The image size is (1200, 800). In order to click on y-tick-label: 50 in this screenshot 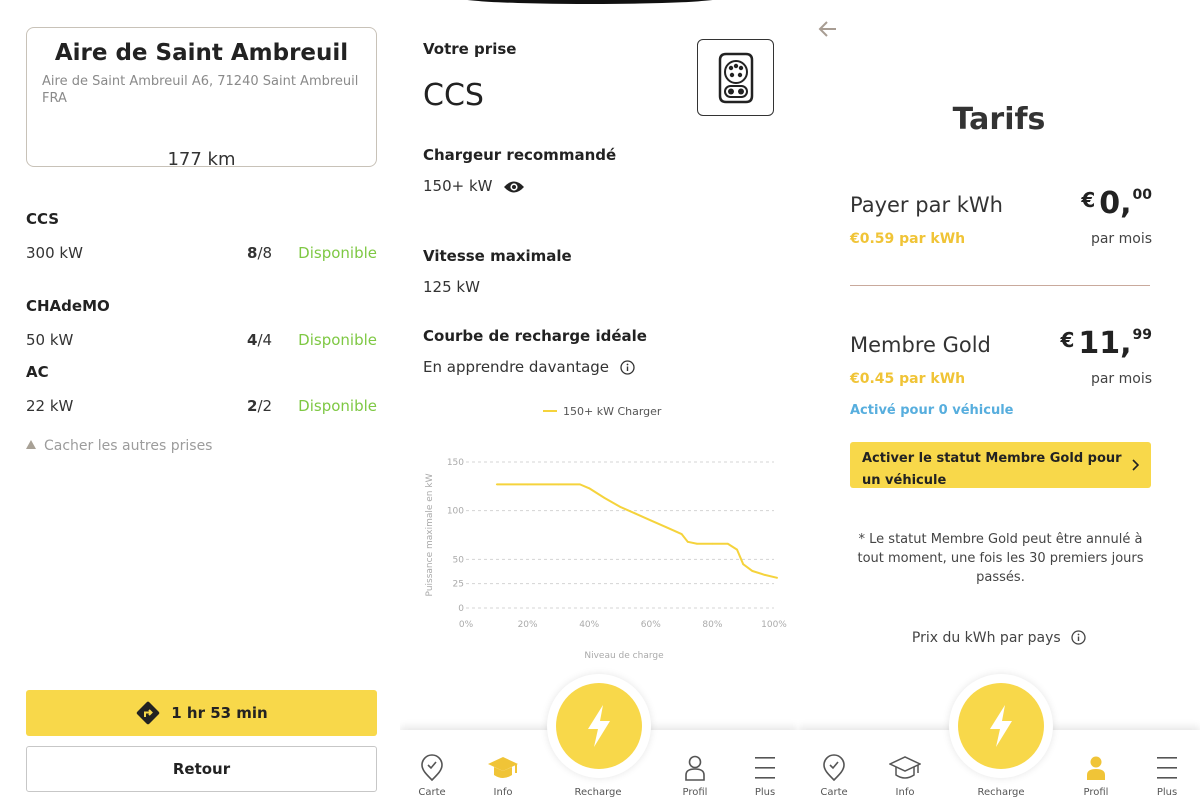, I will do `click(459, 560)`.